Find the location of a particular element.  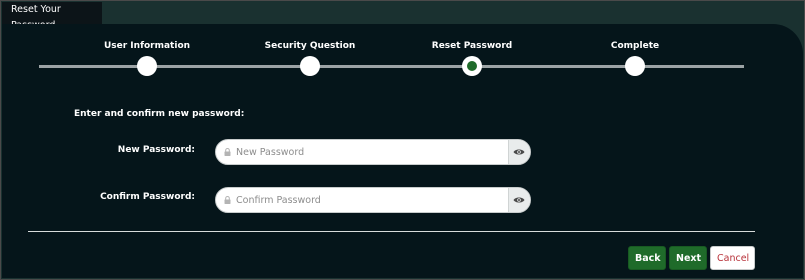

step-label: Reset Password is located at coordinates (472, 46).